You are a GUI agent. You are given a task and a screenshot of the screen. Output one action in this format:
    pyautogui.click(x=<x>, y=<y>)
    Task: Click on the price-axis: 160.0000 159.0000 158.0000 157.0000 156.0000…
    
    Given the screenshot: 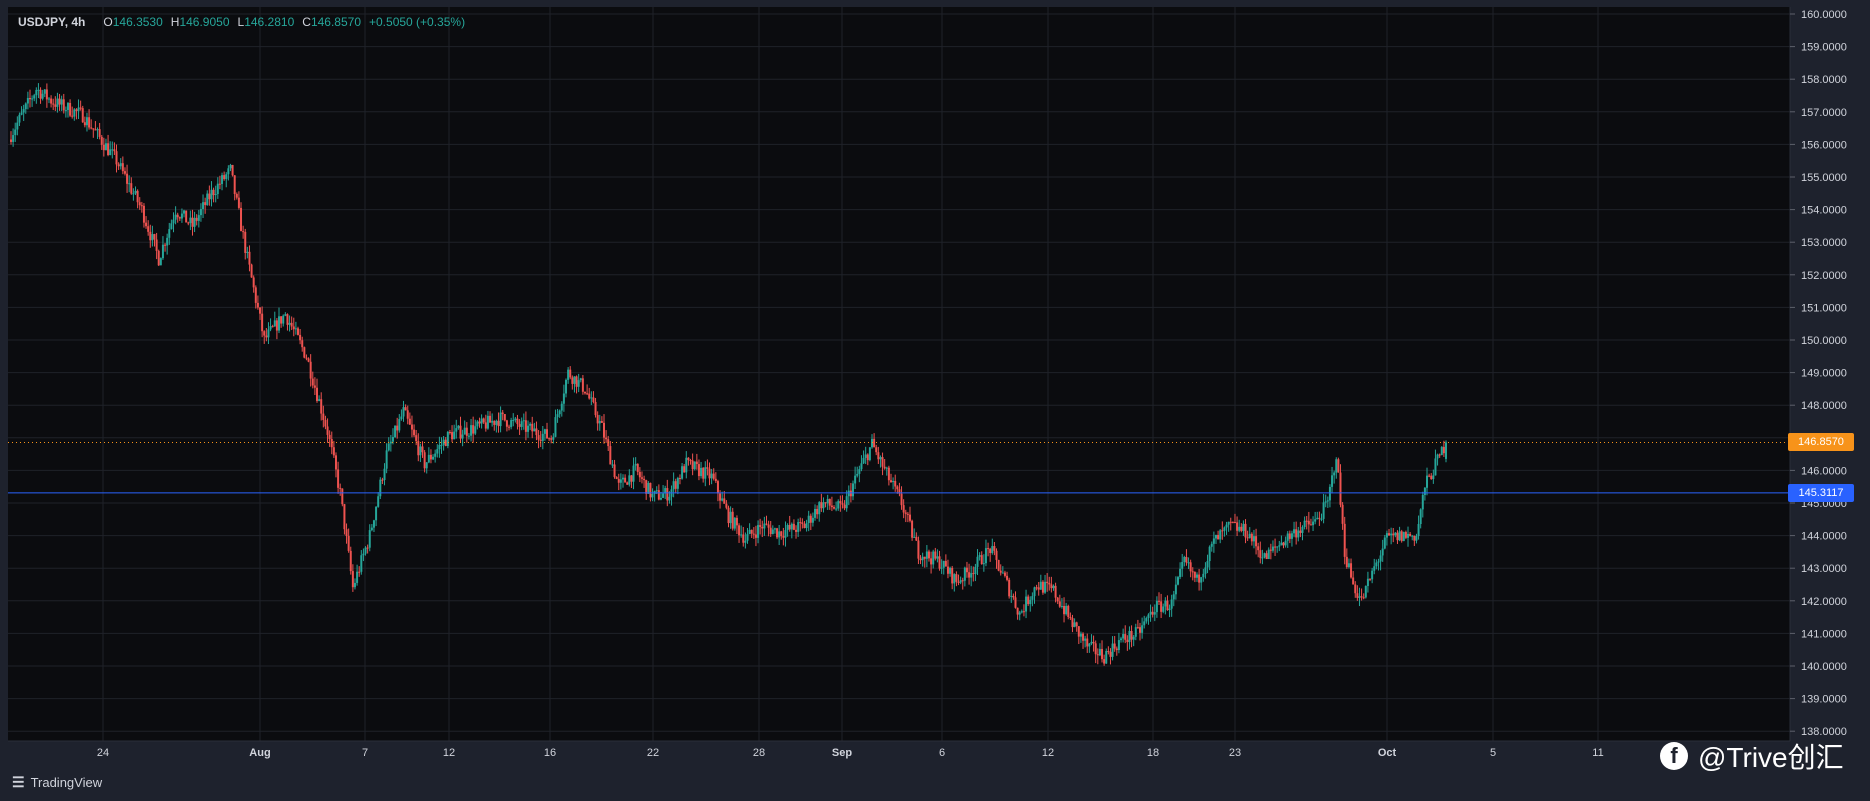 What is the action you would take?
    pyautogui.click(x=1818, y=373)
    